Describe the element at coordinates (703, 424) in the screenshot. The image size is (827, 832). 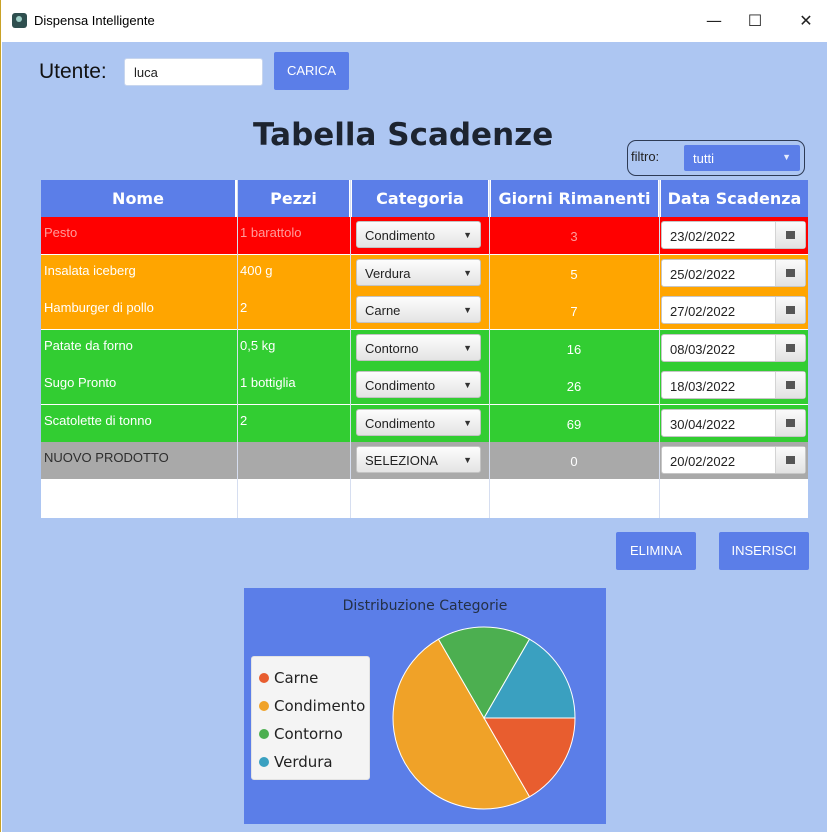
I see `date-value: 30/04/2022` at that location.